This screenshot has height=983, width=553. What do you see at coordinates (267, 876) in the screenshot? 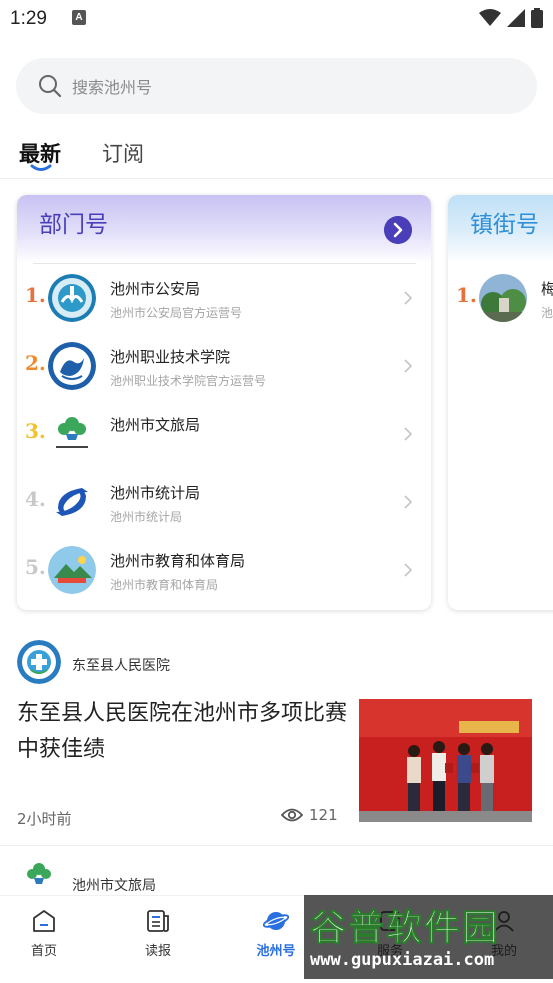
I see `next-article-source: 池州市文旅局` at bounding box center [267, 876].